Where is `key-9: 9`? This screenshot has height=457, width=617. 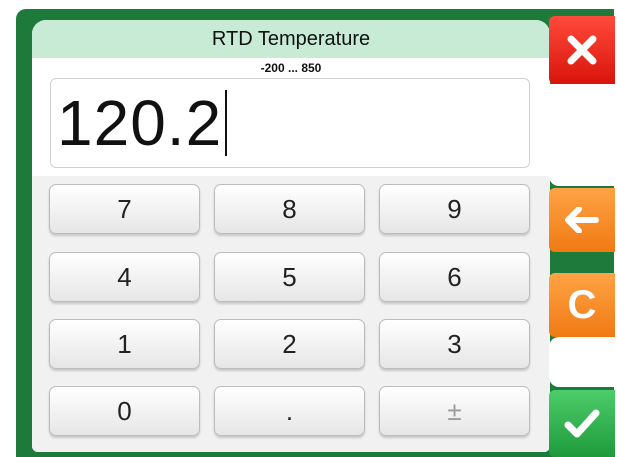
key-9: 9 is located at coordinates (454, 209).